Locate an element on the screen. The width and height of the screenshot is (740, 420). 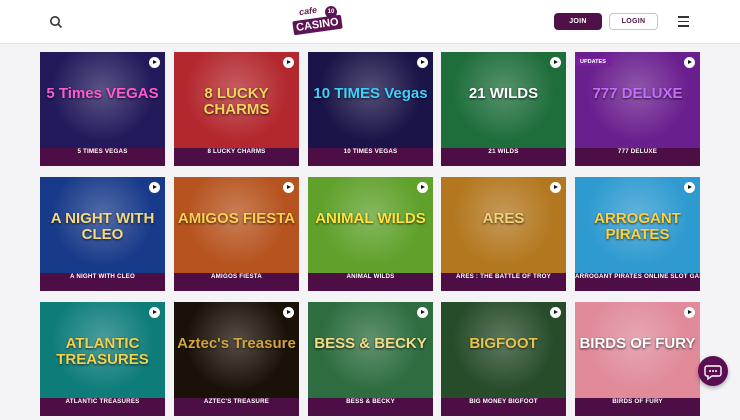
game-card: Aztec's Treasure AZTEC'S TREASURE is located at coordinates (236, 359).